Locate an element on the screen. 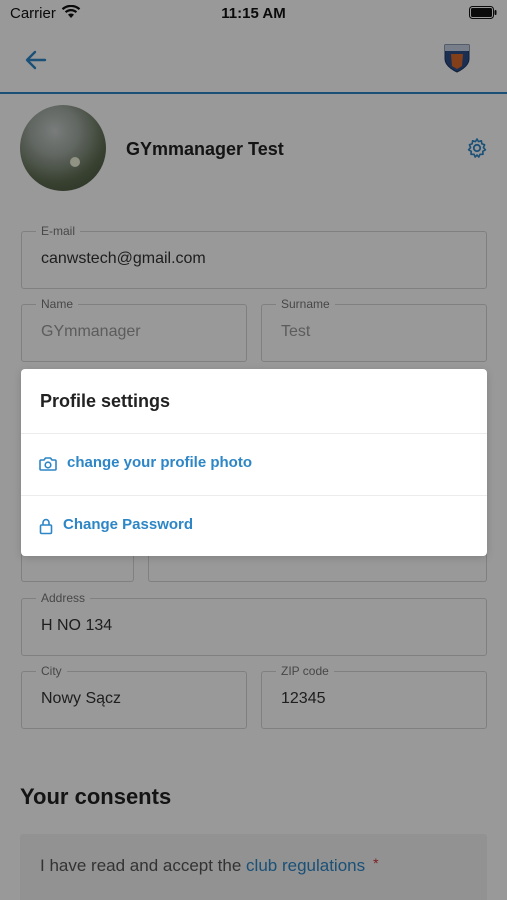 The image size is (507, 900). lock-icon is located at coordinates (46, 529).